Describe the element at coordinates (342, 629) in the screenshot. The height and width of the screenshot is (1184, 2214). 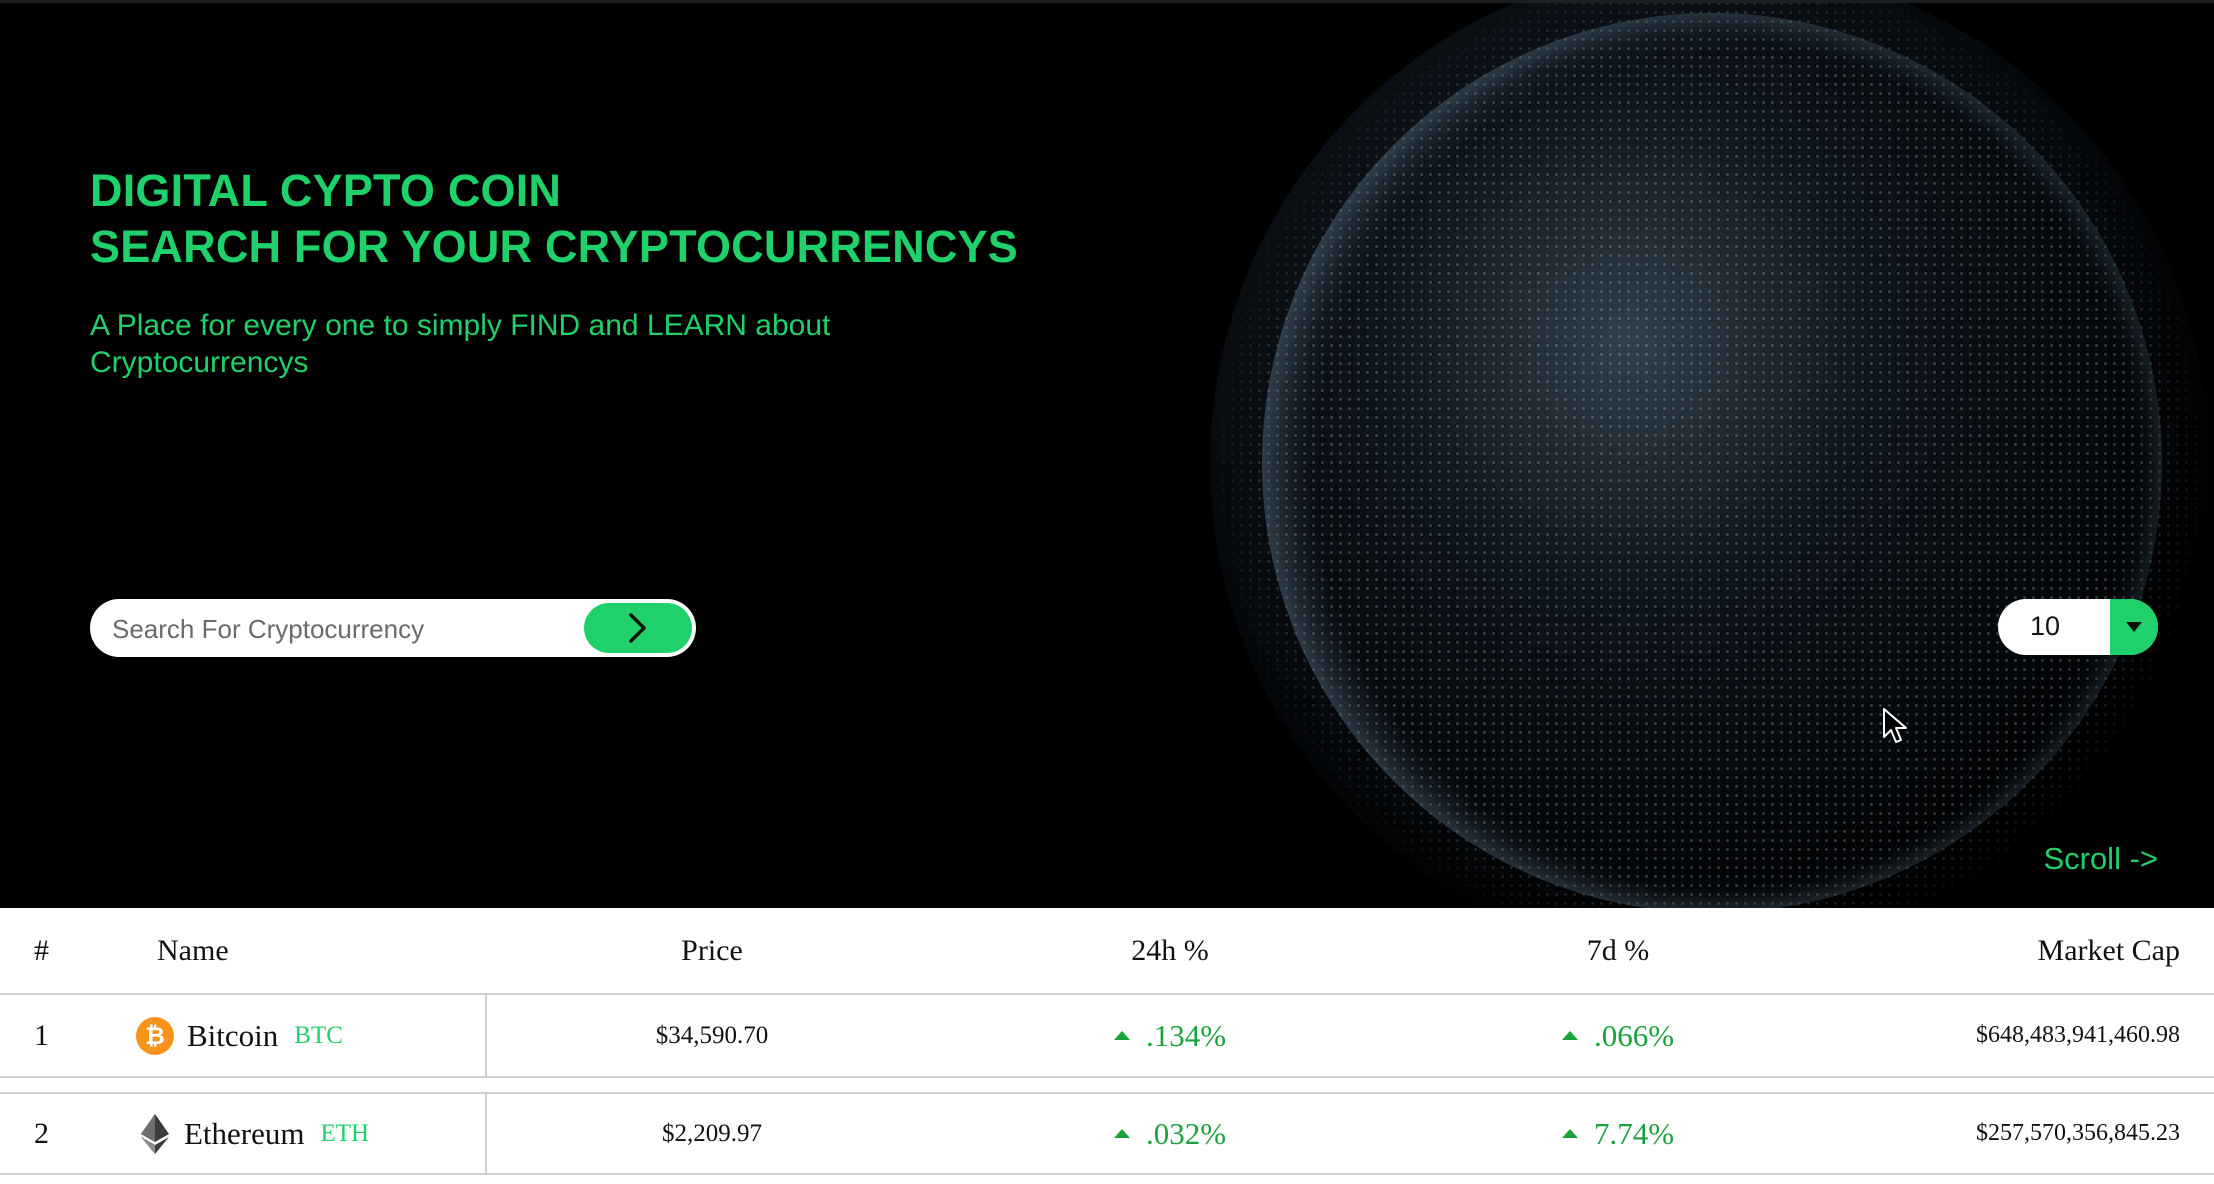
I see `search-input` at that location.